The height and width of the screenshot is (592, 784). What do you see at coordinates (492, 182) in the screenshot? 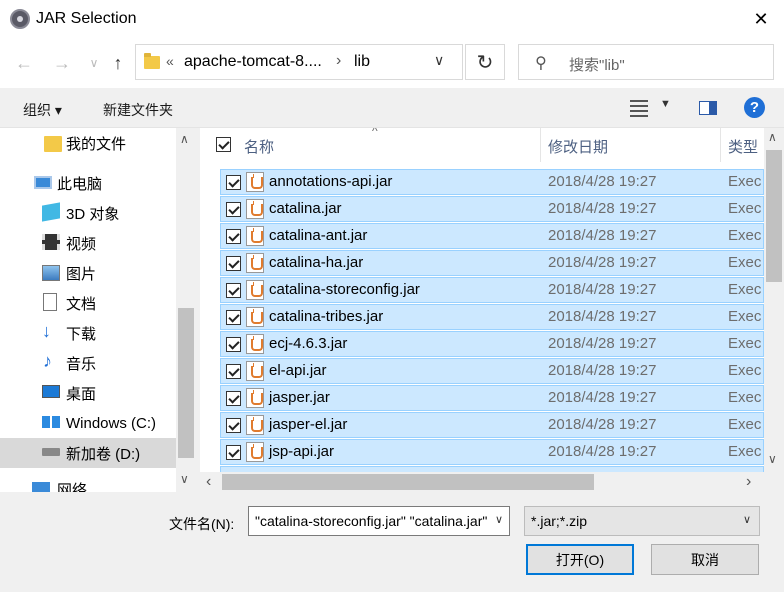
I see `table-row: annotations-api.jar 2018/4/28 19:27 Exec` at bounding box center [492, 182].